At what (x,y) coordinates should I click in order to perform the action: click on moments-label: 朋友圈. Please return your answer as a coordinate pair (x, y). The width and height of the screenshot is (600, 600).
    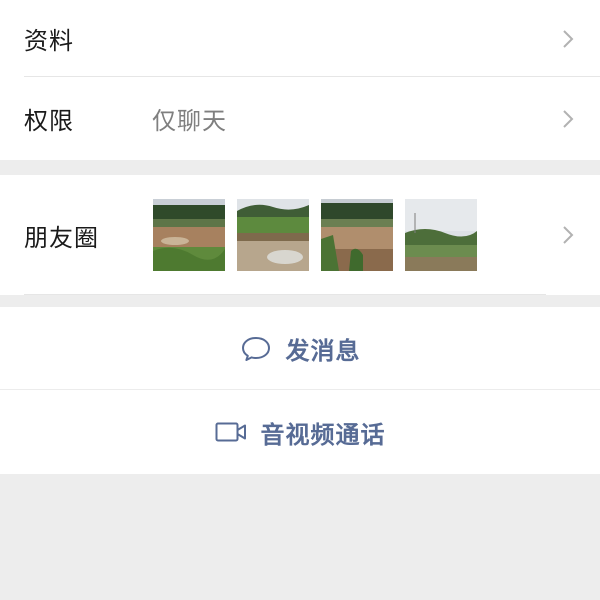
    Looking at the image, I should click on (61, 237).